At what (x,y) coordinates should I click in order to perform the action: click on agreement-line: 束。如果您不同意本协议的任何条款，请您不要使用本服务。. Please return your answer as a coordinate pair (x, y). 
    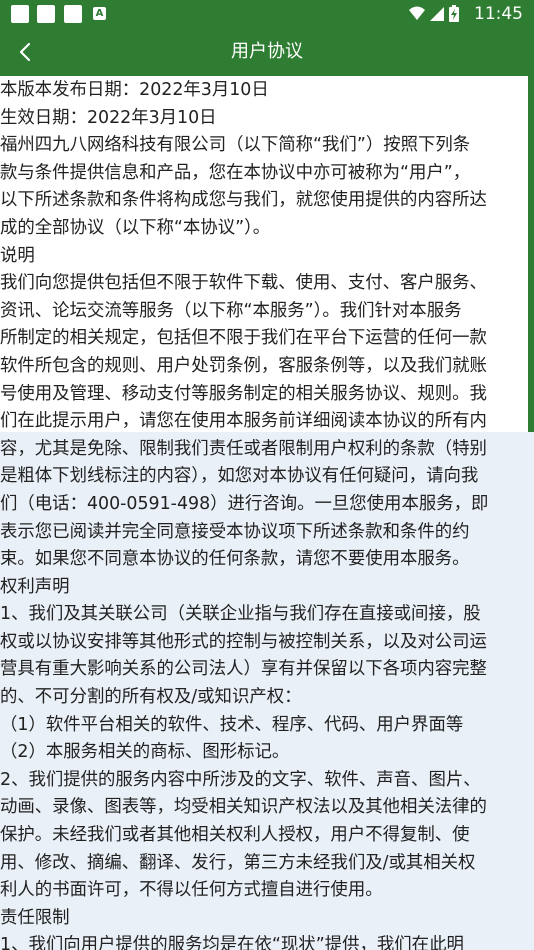
    Looking at the image, I should click on (235, 559).